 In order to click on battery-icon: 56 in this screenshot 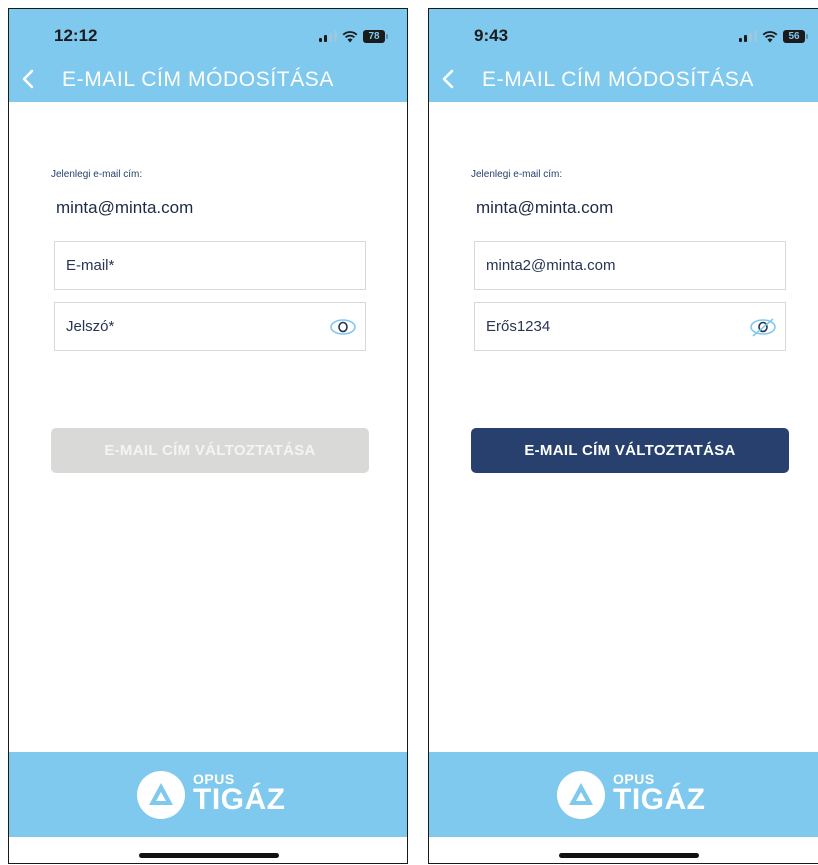, I will do `click(795, 36)`.